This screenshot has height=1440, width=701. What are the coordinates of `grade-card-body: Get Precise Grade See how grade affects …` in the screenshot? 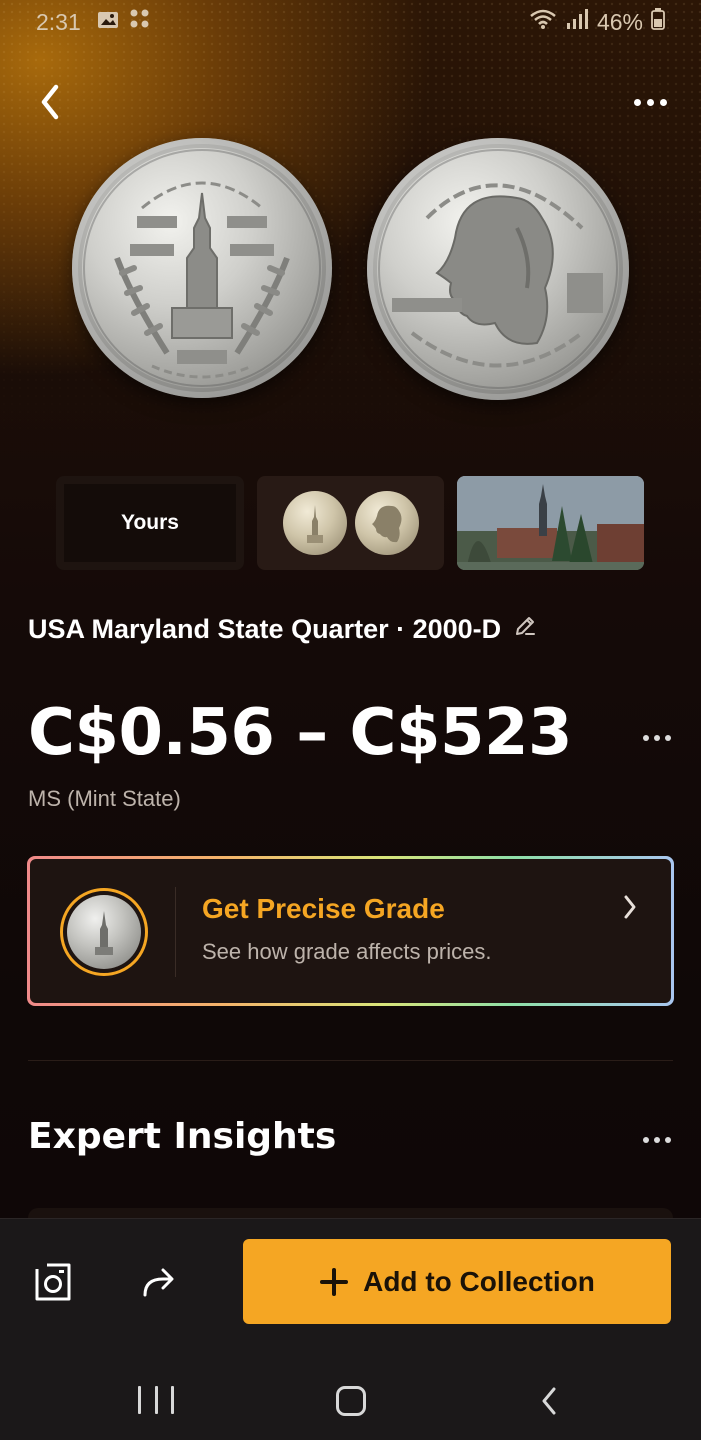 It's located at (350, 931).